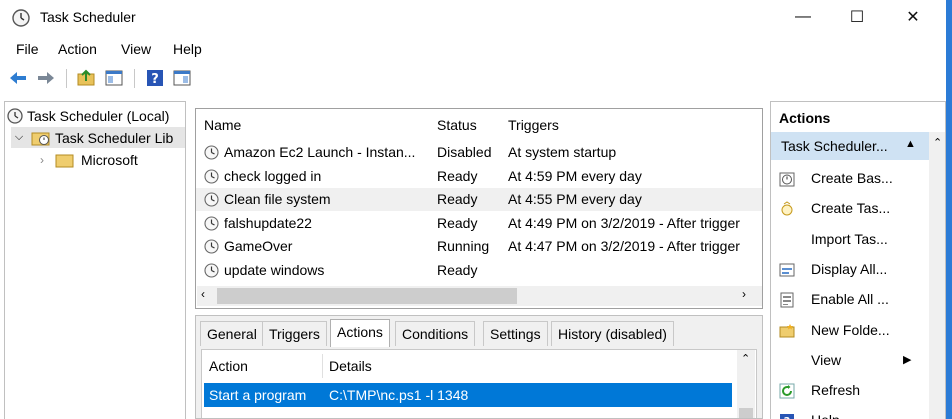  What do you see at coordinates (457, 125) in the screenshot?
I see `column-header-status: Status` at bounding box center [457, 125].